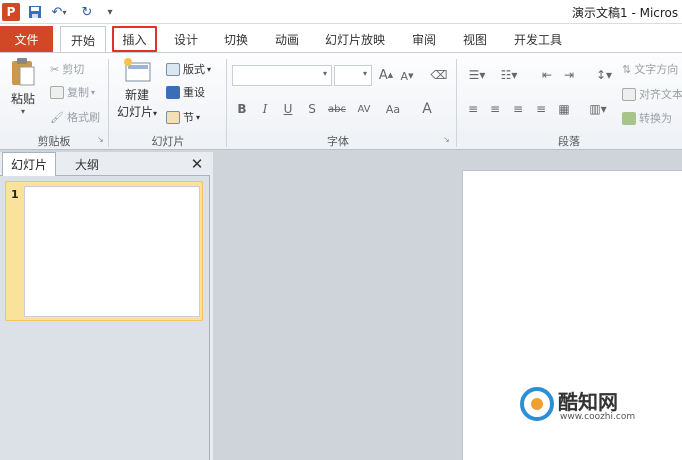  What do you see at coordinates (168, 141) in the screenshot?
I see `group-label-slides: 幻灯片` at bounding box center [168, 141].